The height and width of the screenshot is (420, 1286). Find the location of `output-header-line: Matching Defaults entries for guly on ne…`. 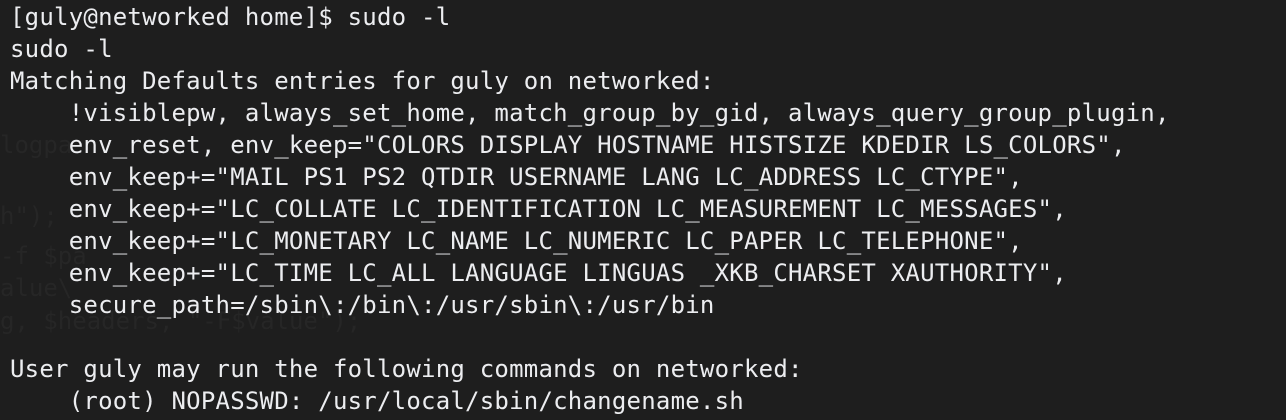

output-header-line: Matching Defaults entries for guly on ne… is located at coordinates (362, 81).